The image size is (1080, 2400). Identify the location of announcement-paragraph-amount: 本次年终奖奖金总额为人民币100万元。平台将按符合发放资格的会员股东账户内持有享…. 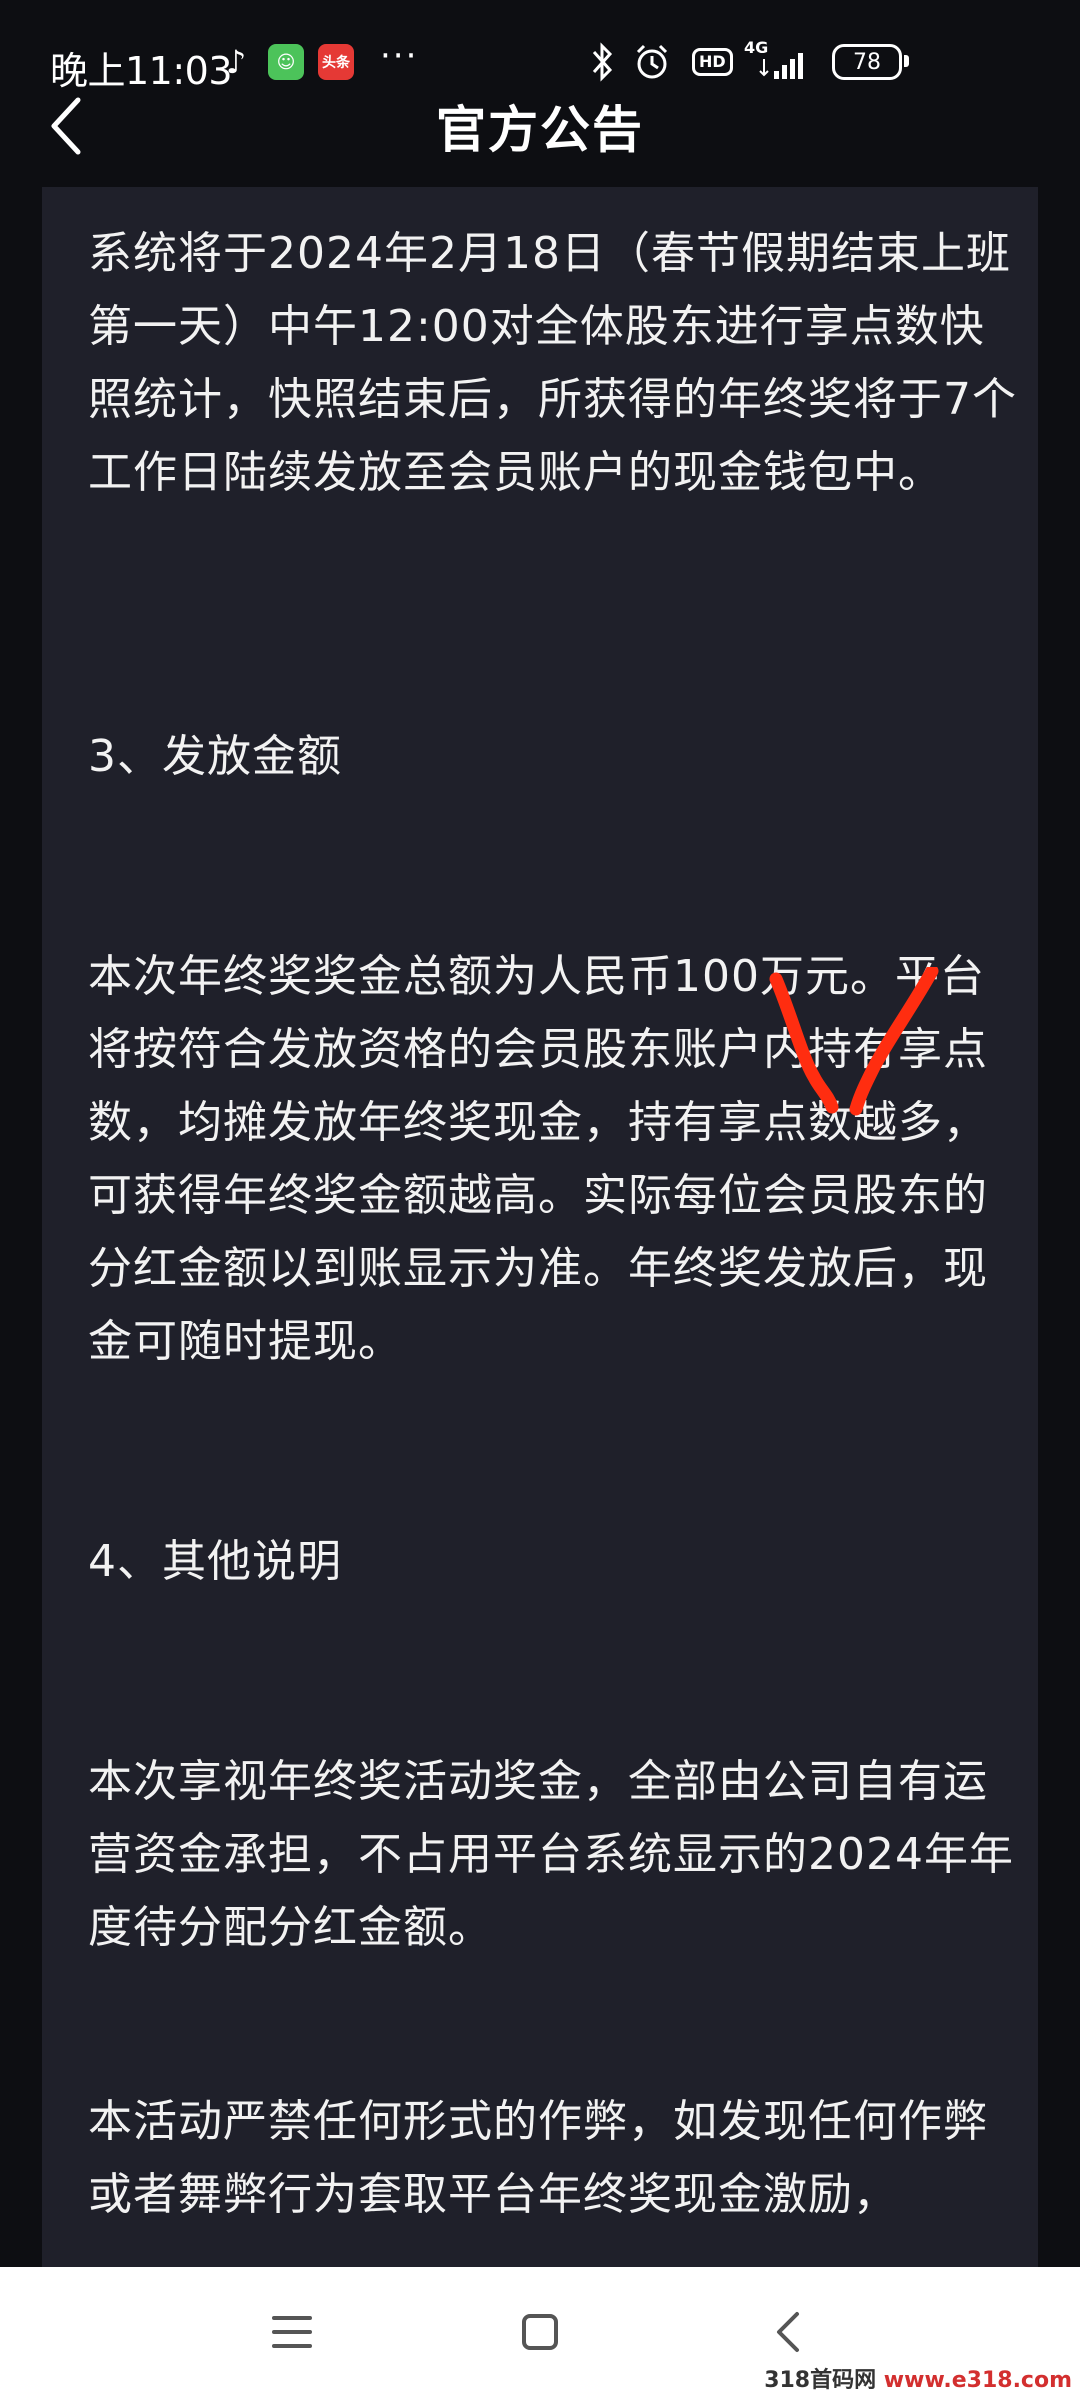
(538, 1159).